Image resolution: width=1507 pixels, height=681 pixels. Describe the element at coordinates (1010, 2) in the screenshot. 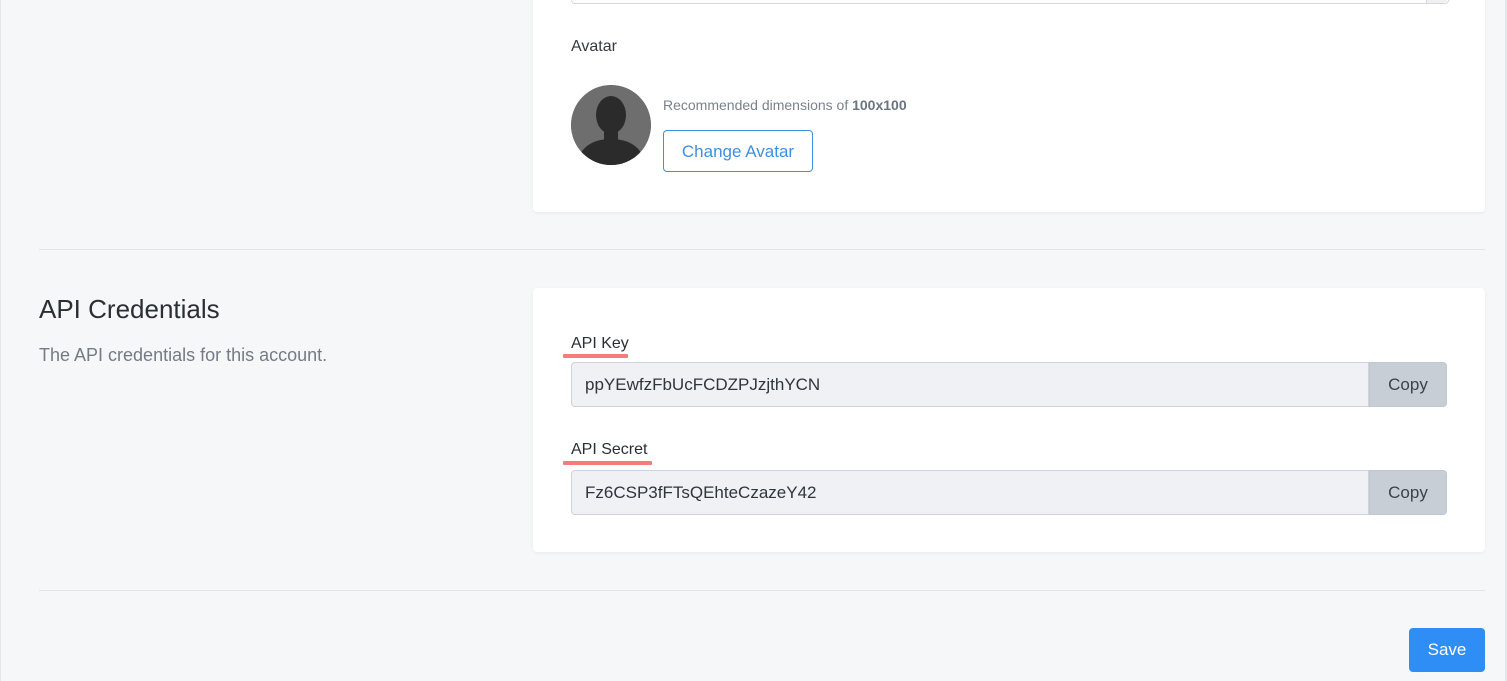

I see `previous-field-input` at that location.